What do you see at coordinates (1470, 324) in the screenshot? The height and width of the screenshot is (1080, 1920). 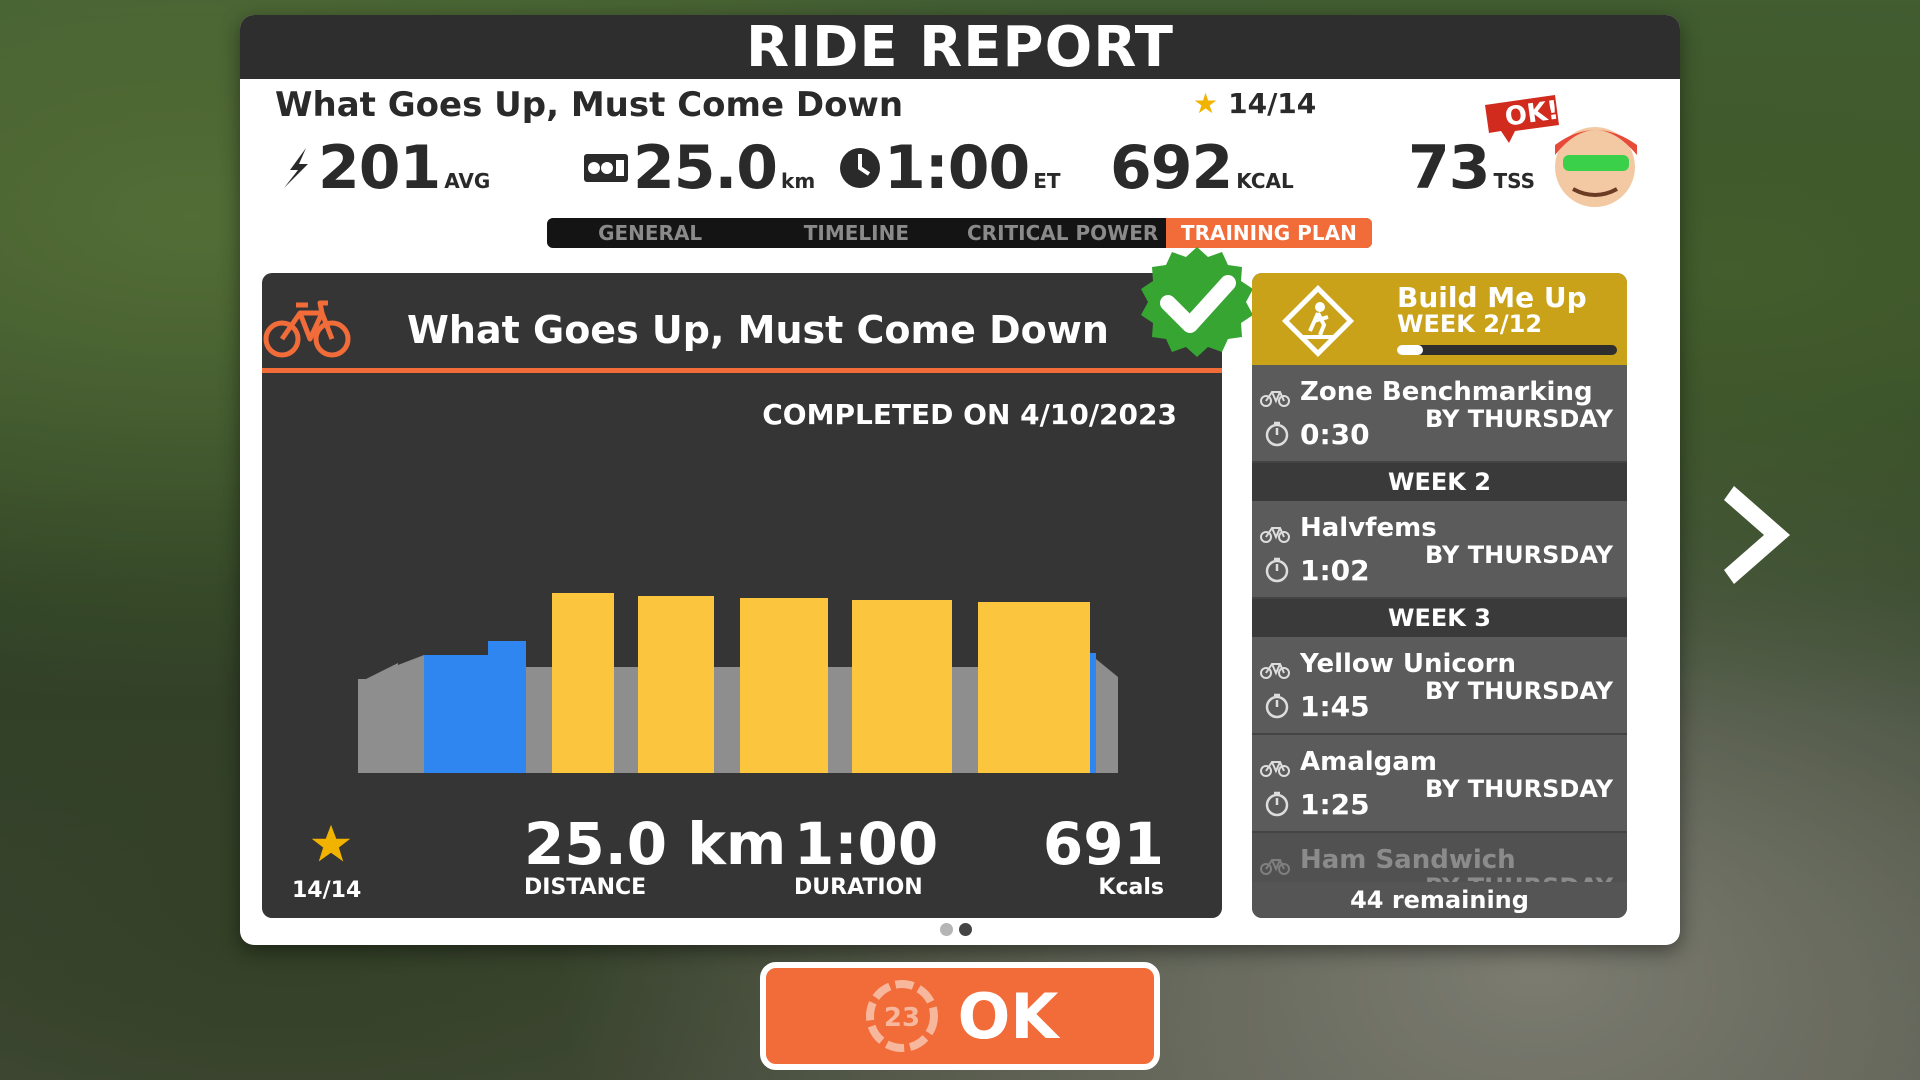 I see `plan-week: WEEK 2/12` at bounding box center [1470, 324].